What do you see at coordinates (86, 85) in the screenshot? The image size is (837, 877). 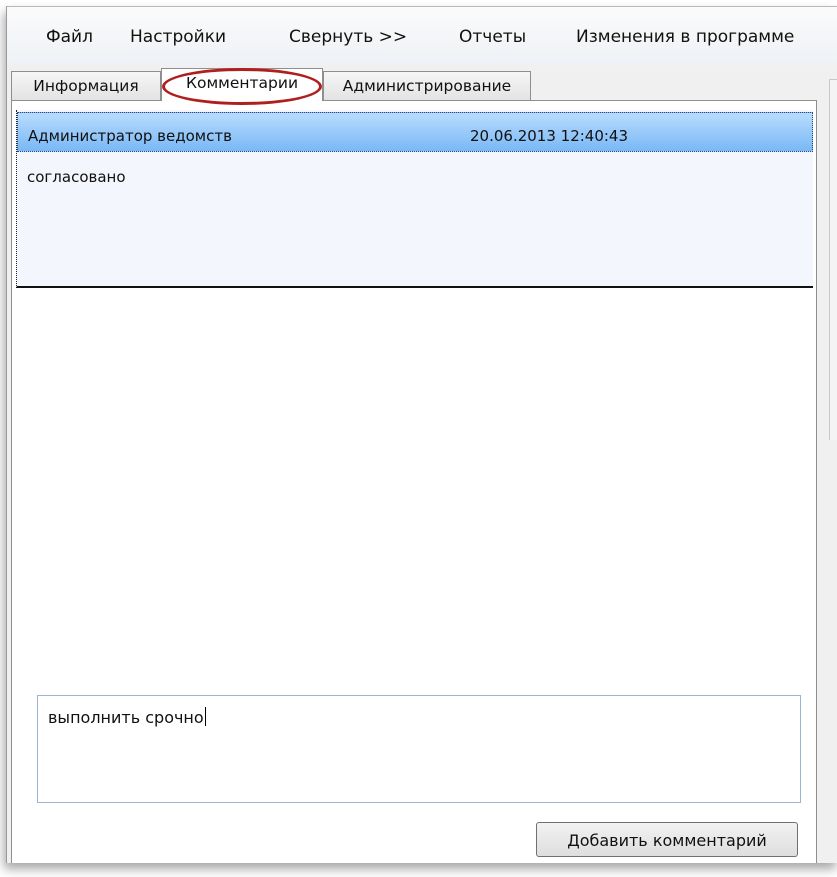 I see `tab-information: Информация` at bounding box center [86, 85].